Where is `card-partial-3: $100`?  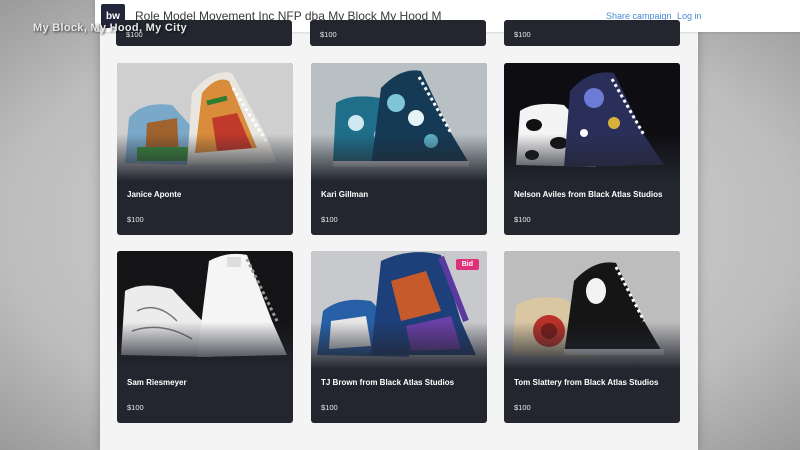
card-partial-3: $100 is located at coordinates (592, 33).